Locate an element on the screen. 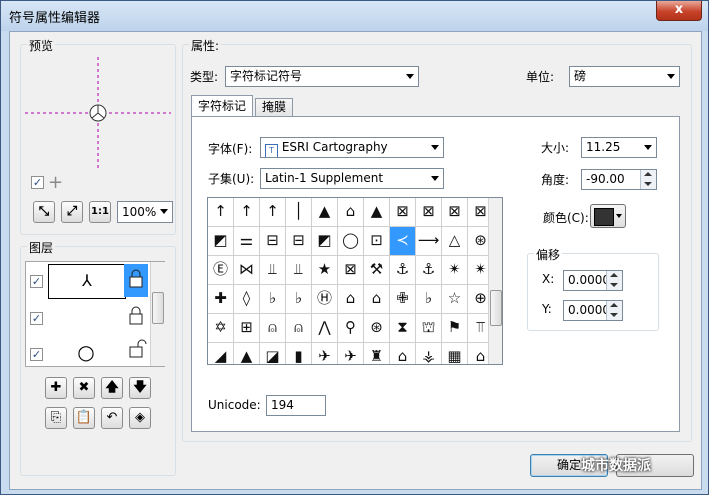 Image resolution: width=709 pixels, height=495 pixels. glyph-cell: ◊ is located at coordinates (247, 299).